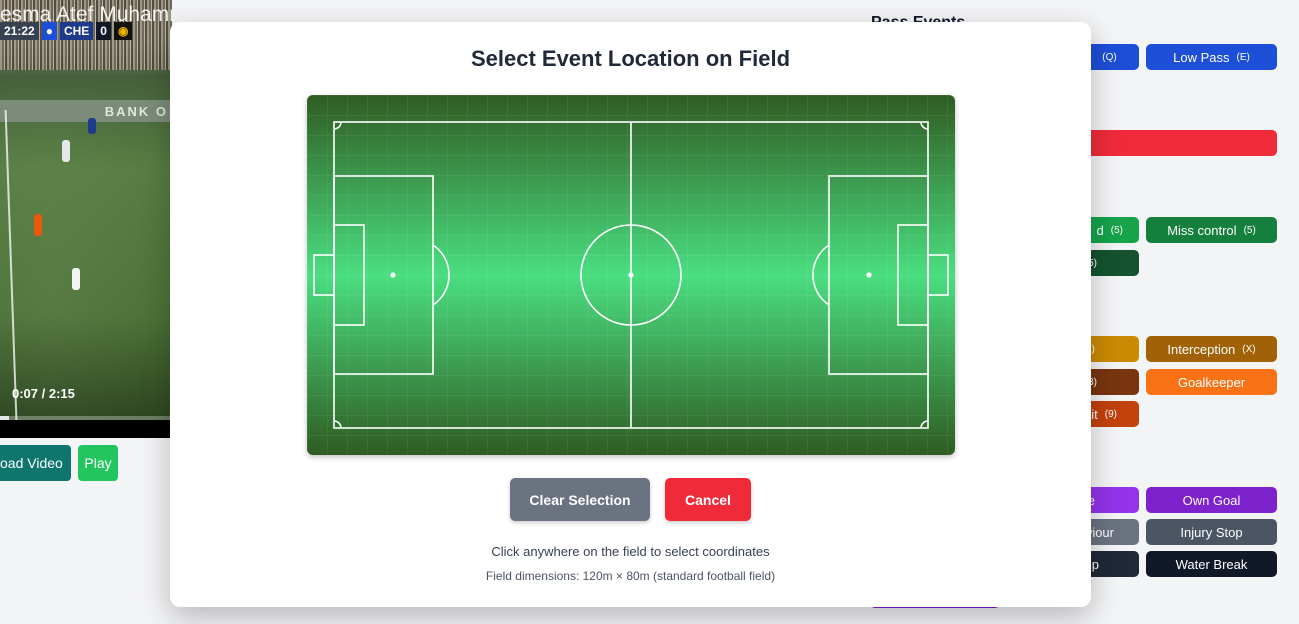  I want to click on modal-title: Select Event Location on Field, so click(630, 58).